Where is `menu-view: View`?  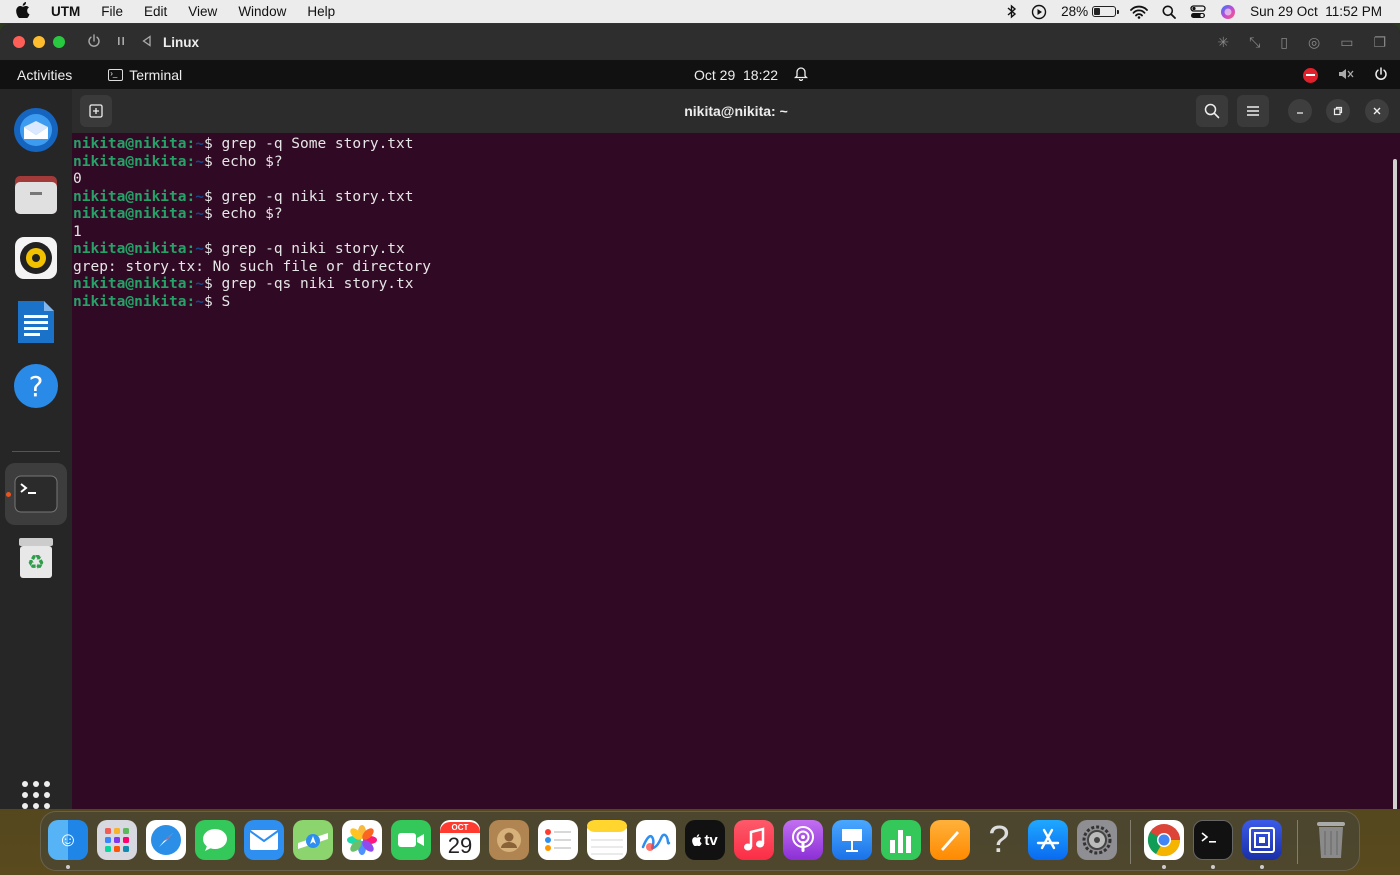
menu-view: View is located at coordinates (202, 11).